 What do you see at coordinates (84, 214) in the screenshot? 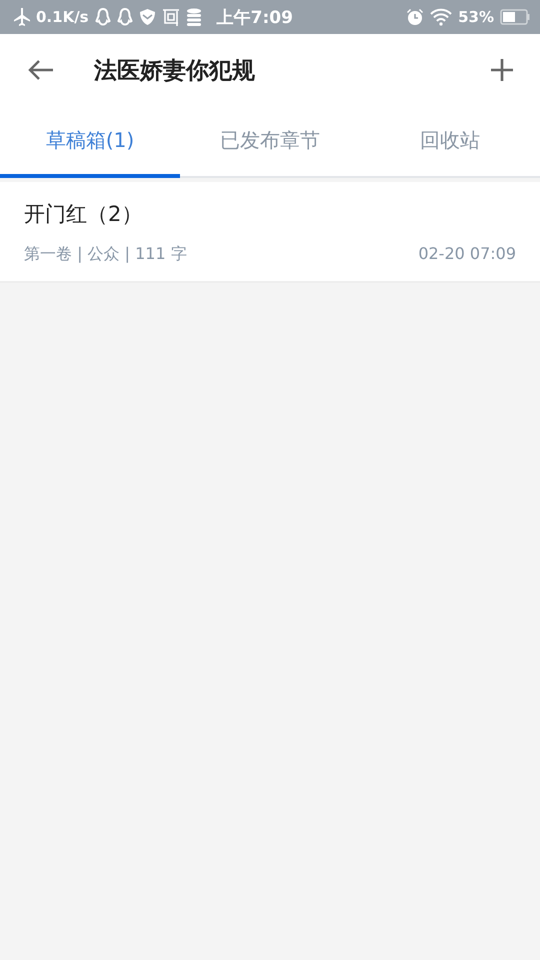
I see `chapter-title: 开门红（2）` at bounding box center [84, 214].